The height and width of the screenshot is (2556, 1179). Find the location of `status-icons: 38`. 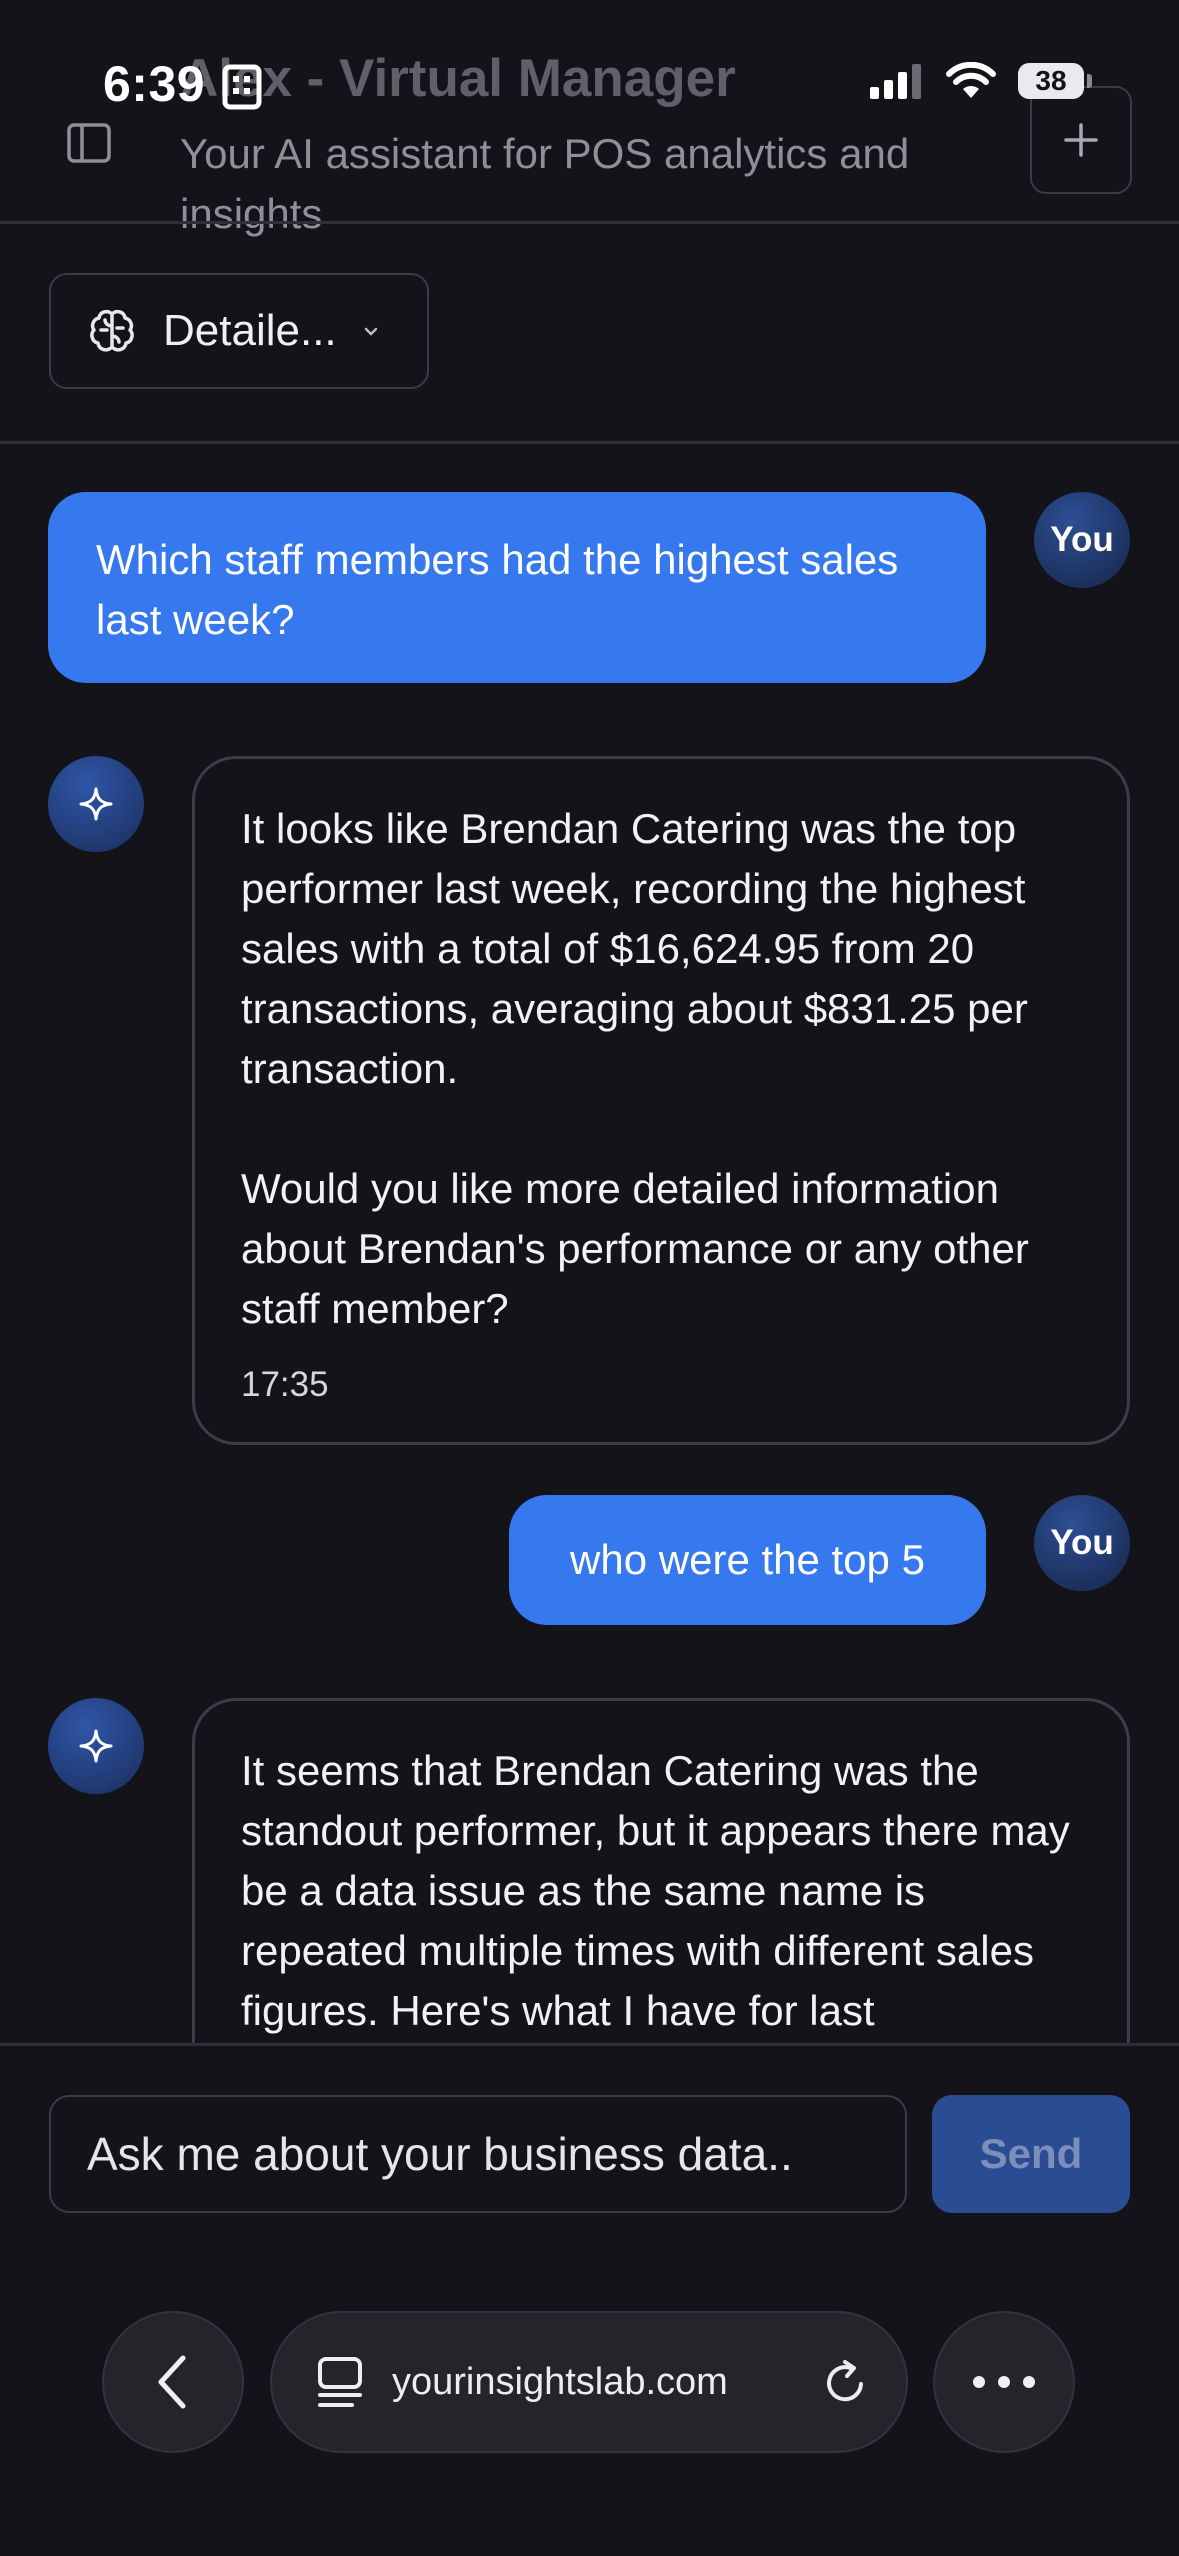

status-icons: 38 is located at coordinates (980, 81).